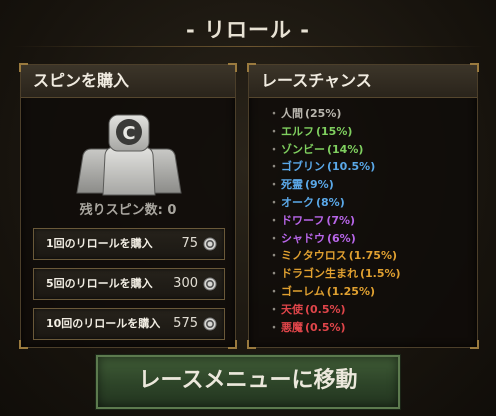 The height and width of the screenshot is (416, 496). Describe the element at coordinates (369, 185) in the screenshot. I see `race-chance-row: ・死霊 (9%)` at that location.